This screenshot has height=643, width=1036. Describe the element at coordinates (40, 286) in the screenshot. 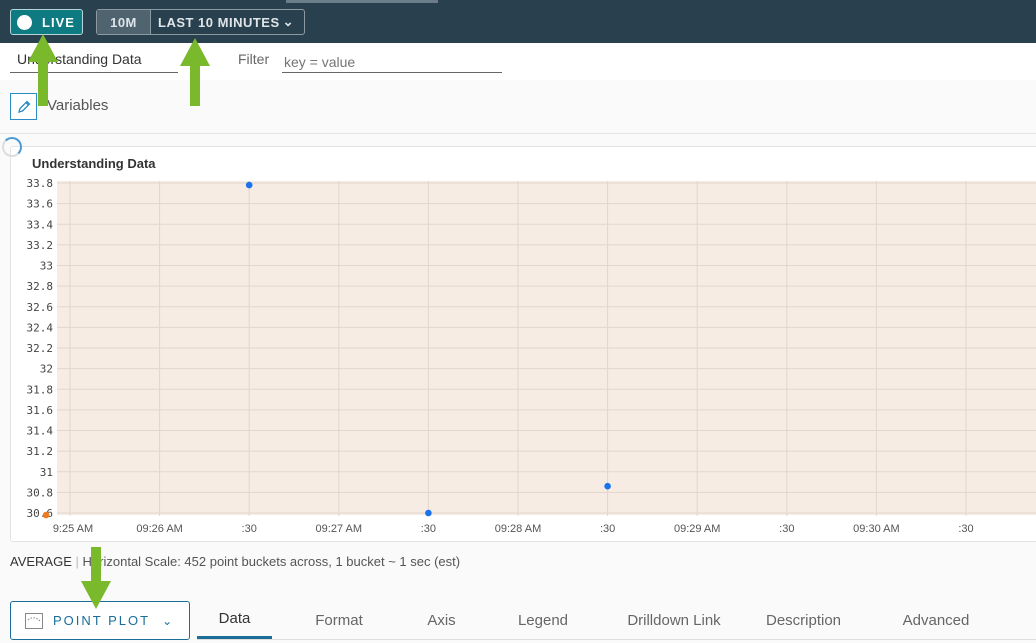

I see `y-tick-label: 32.8` at that location.